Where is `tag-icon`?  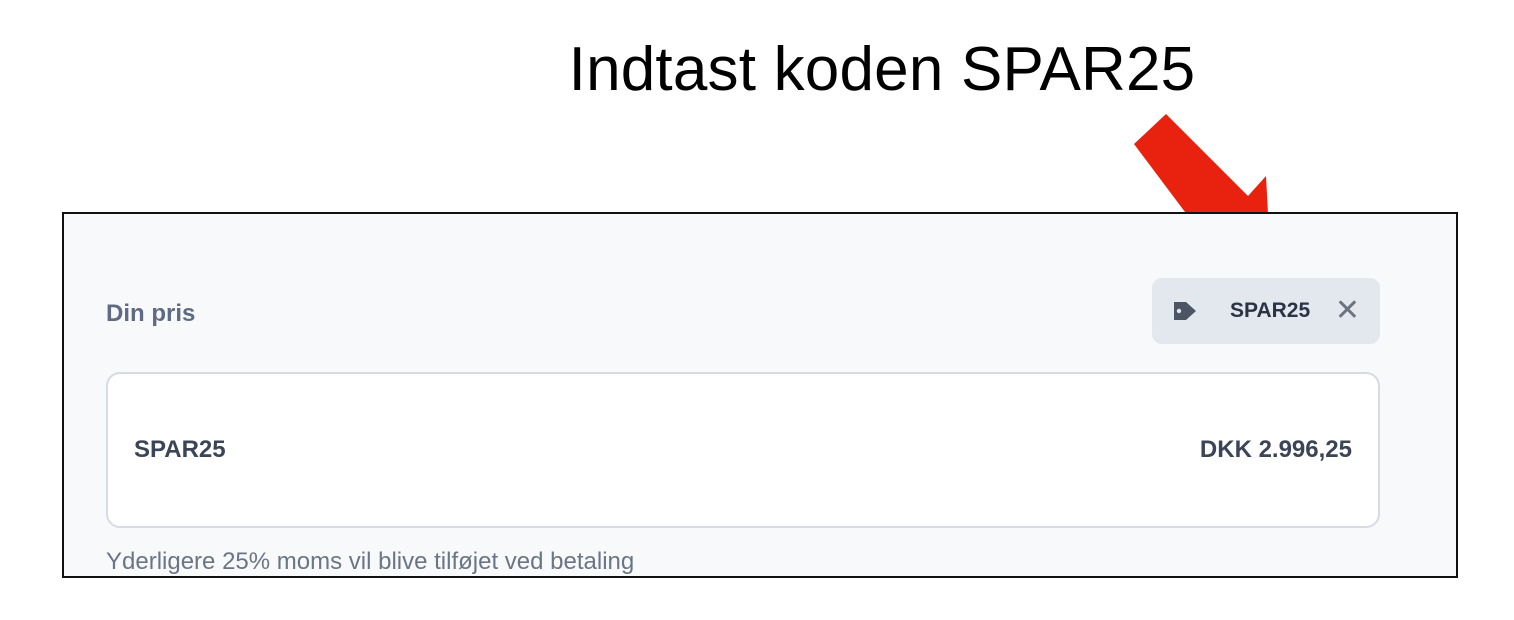
tag-icon is located at coordinates (1186, 311).